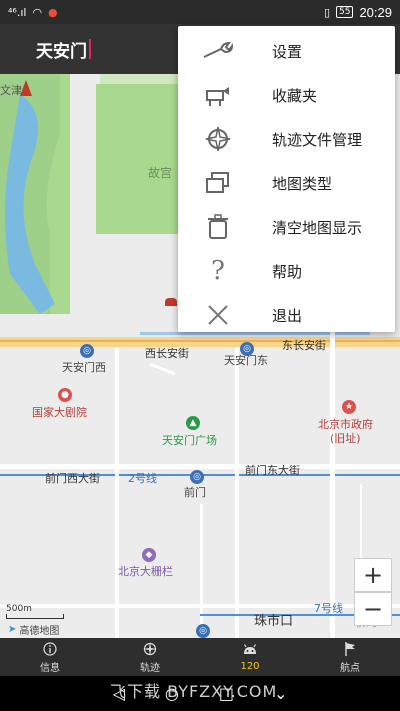  I want to click on wrench-icon, so click(218, 51).